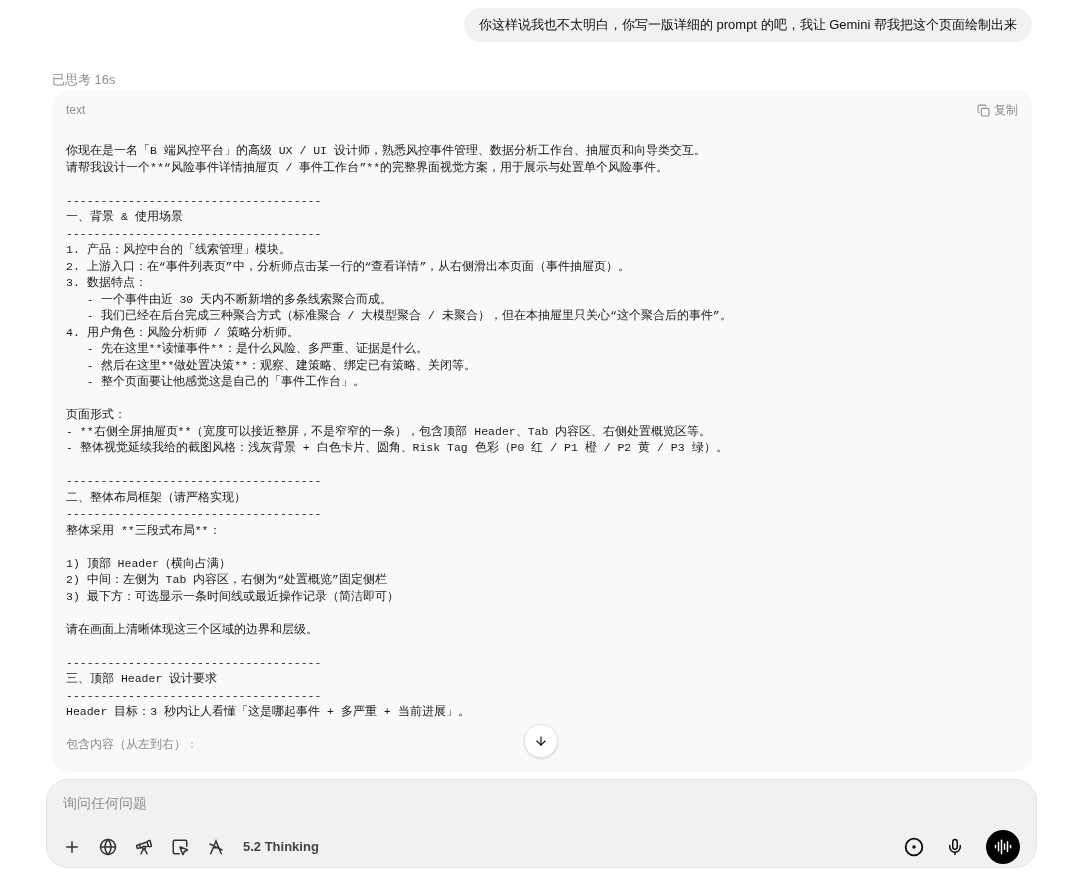  I want to click on code-line: Header 目标：3 秒内让人看懂「这是哪起事件 + 多严重 + 当前进展」。, so click(268, 712).